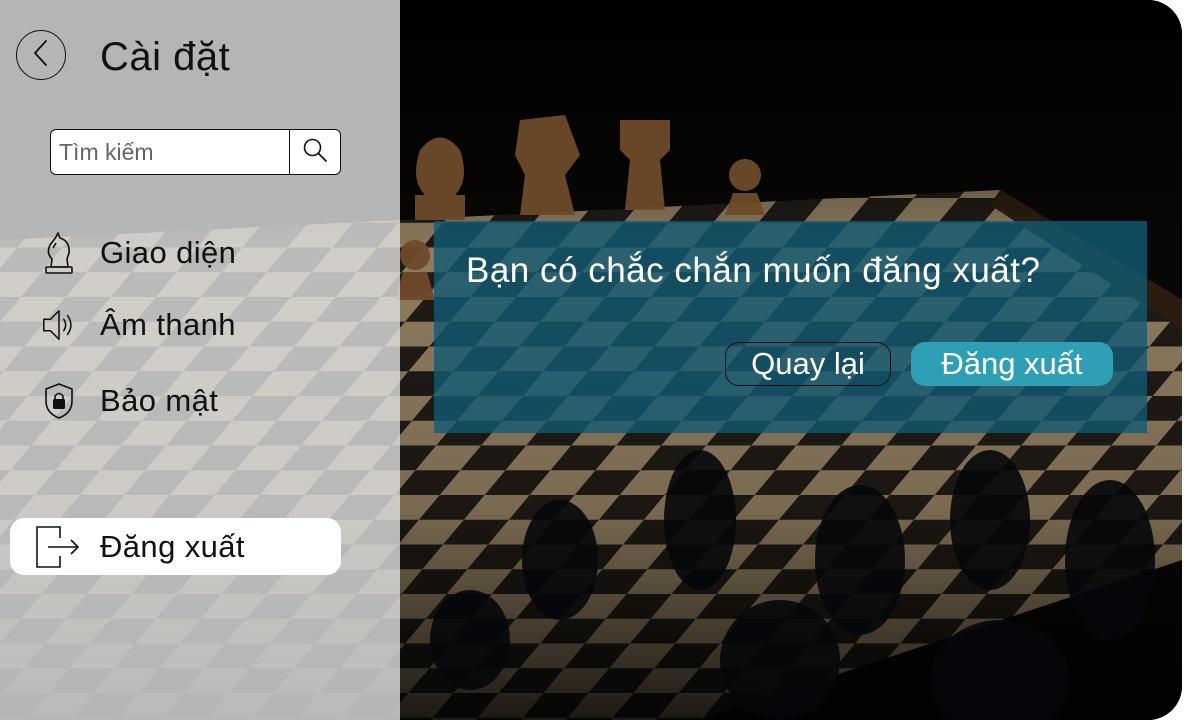 Image resolution: width=1200 pixels, height=720 pixels. Describe the element at coordinates (168, 324) in the screenshot. I see `sidebar-item-label: Âm thanh` at that location.